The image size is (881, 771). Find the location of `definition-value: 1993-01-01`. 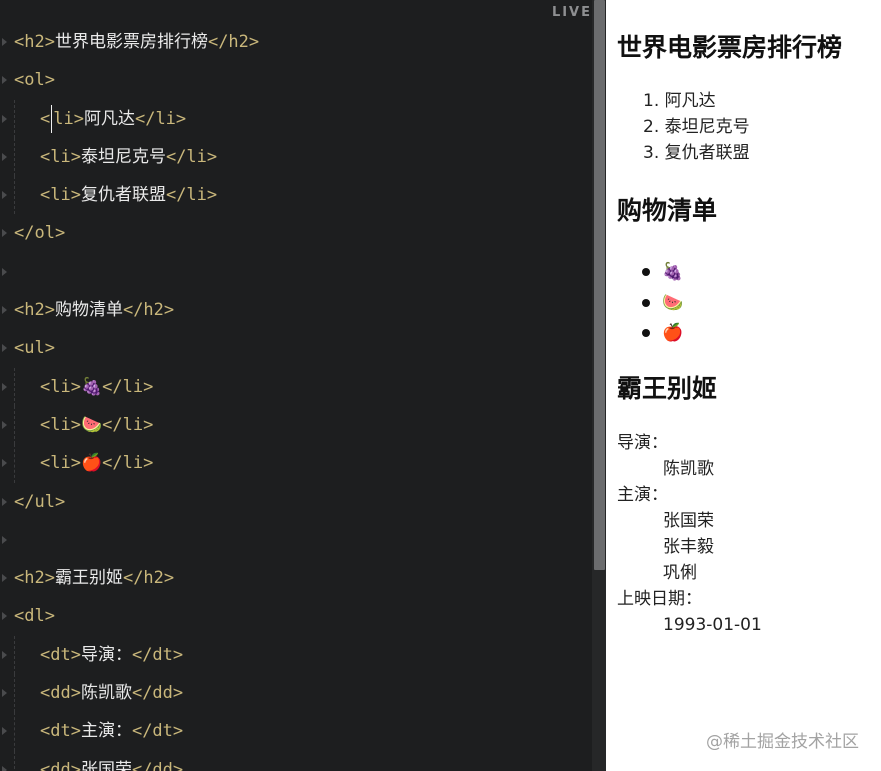

definition-value: 1993-01-01 is located at coordinates (712, 625).